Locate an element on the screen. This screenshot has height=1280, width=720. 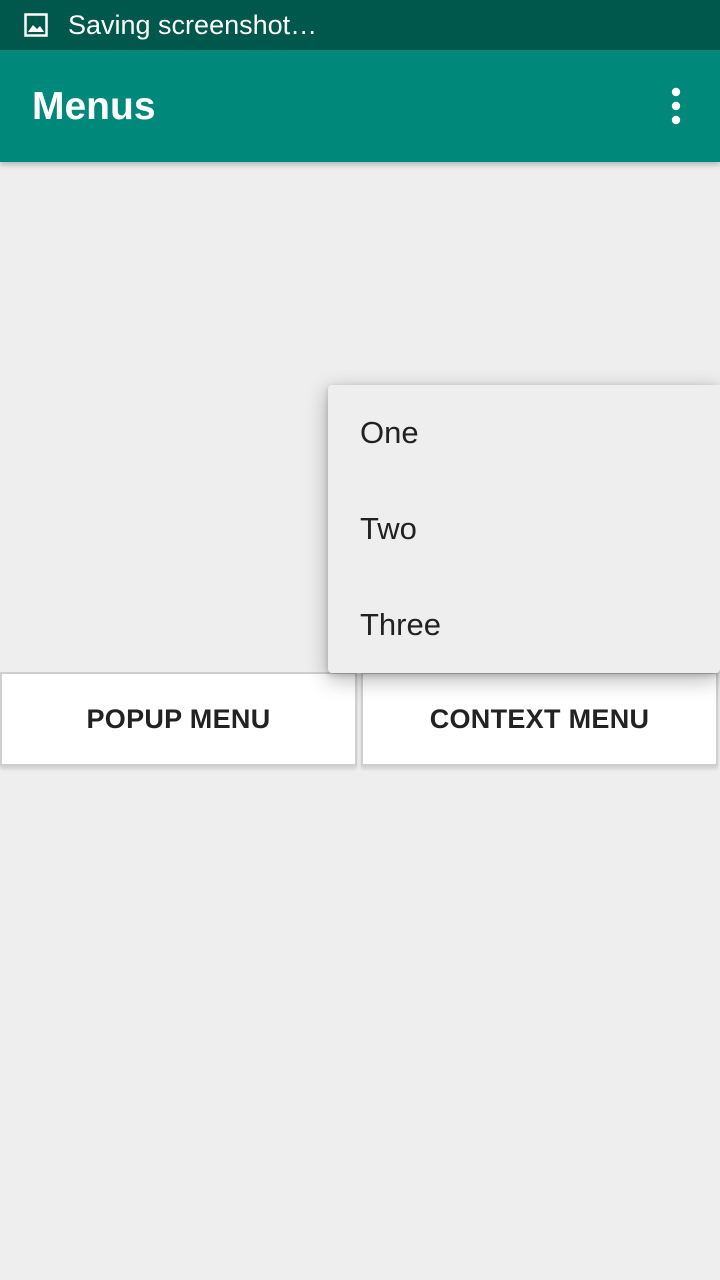
more-vert-icon is located at coordinates (676, 106).